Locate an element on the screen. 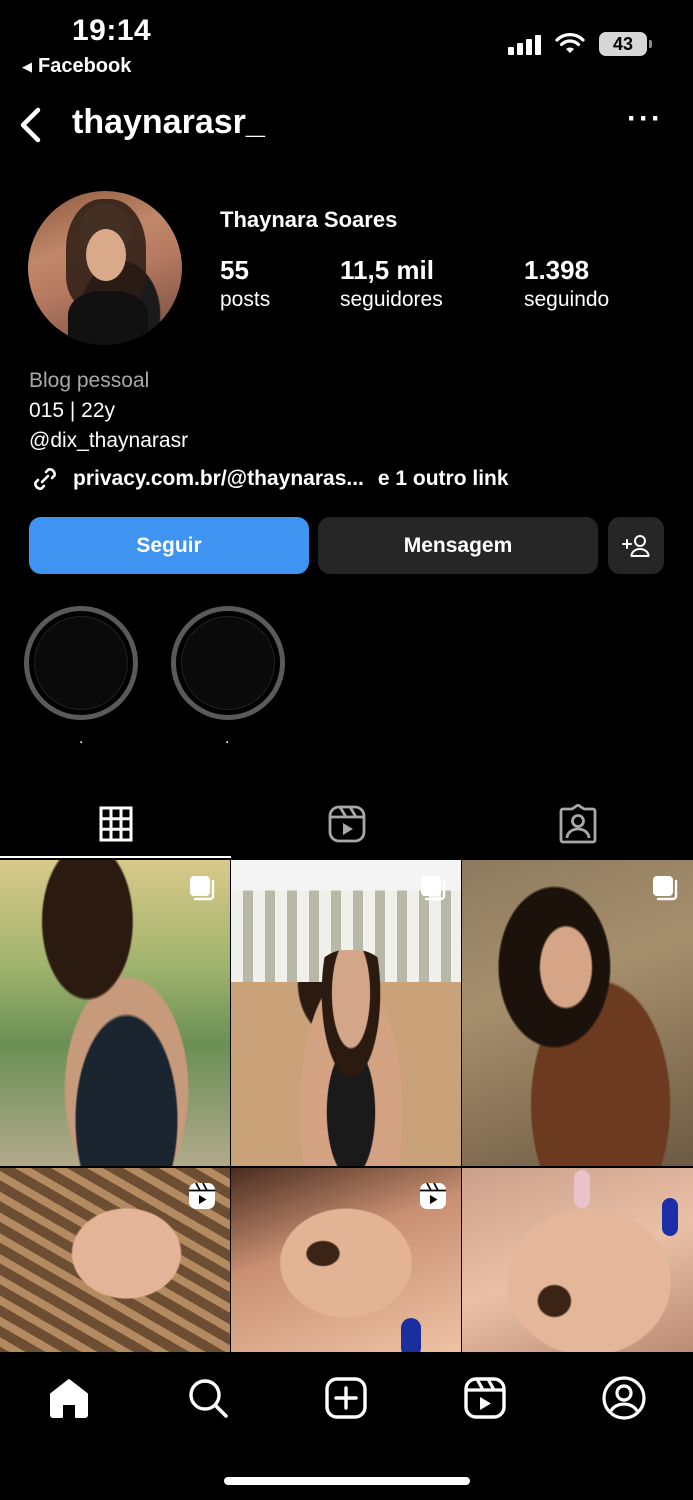 This screenshot has height=1500, width=693. followers-count: 11,5 mil seguidores is located at coordinates (432, 283).